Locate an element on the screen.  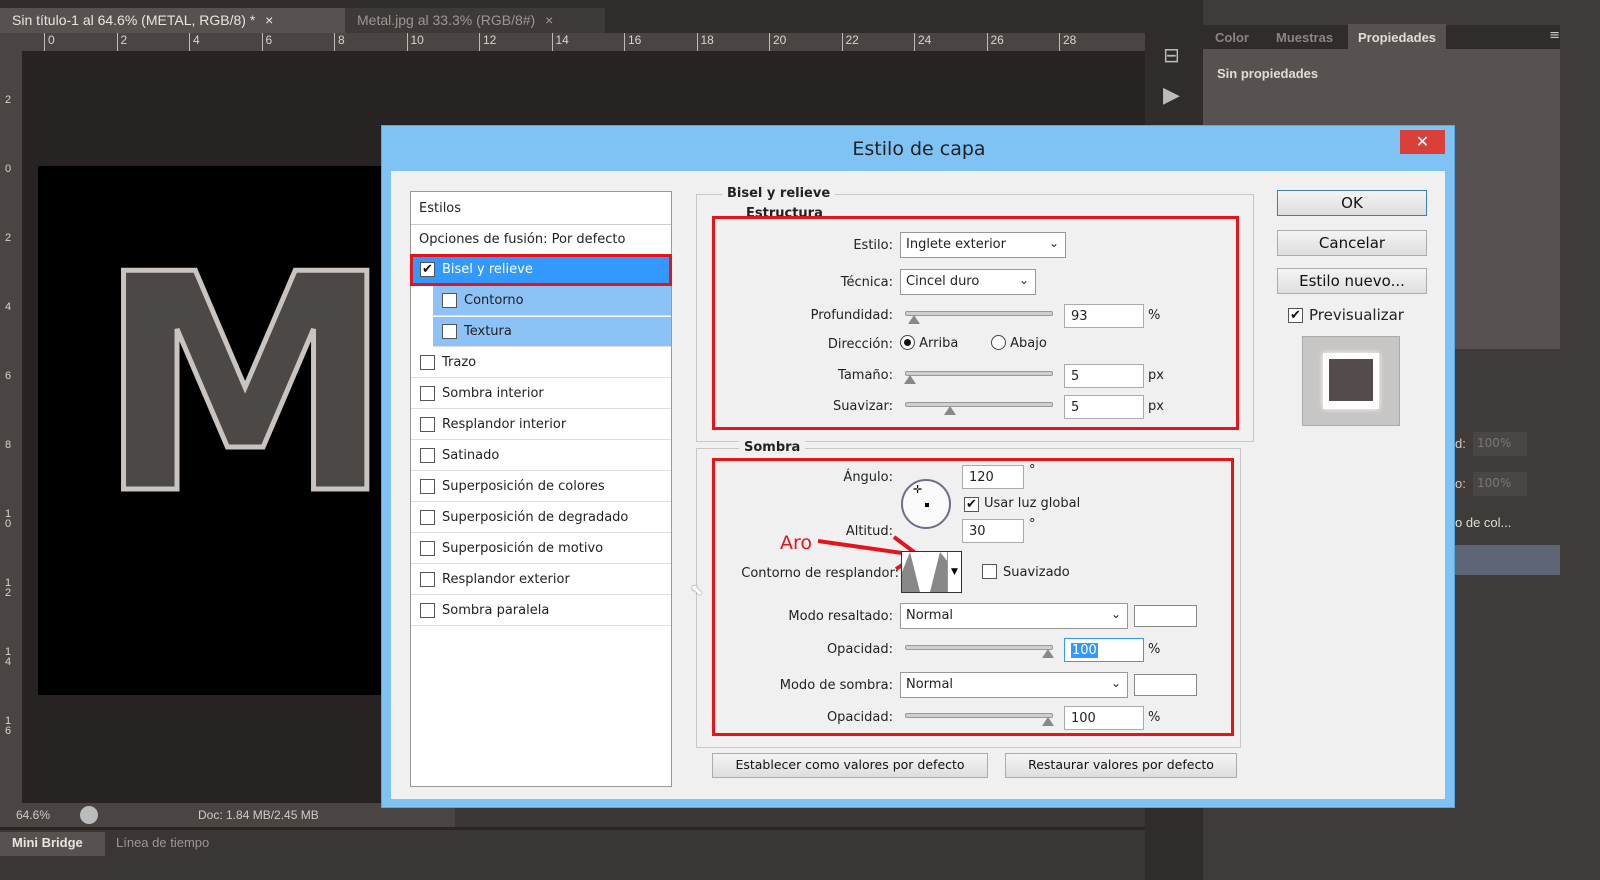
ruler-tick: 1 6 is located at coordinates (8, 726).